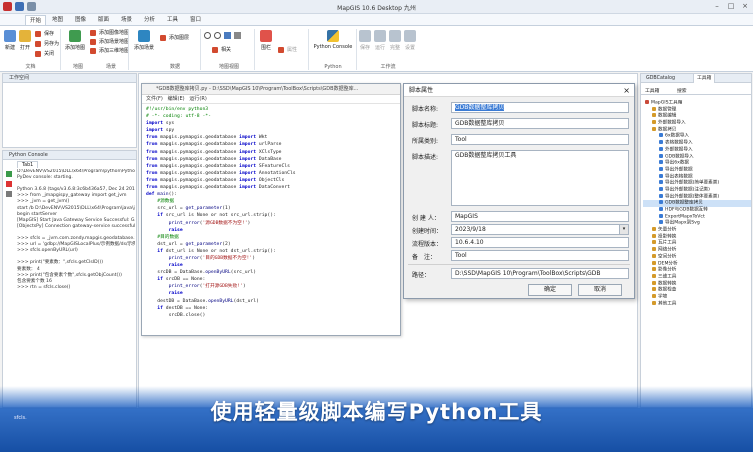  Describe the element at coordinates (540, 107) in the screenshot. I see `script-name-field: GDB数据整库拷贝` at that location.